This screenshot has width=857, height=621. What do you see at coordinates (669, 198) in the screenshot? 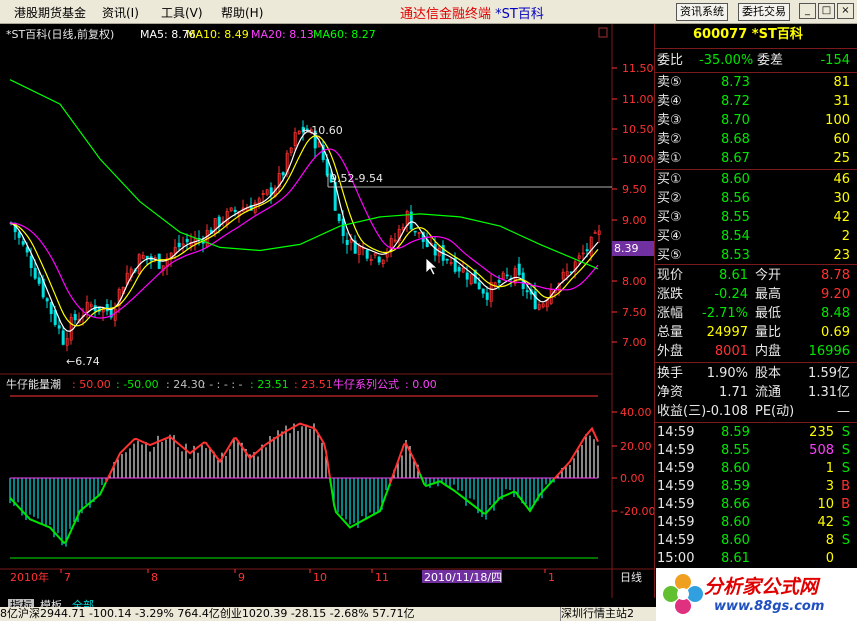
I see `bid-label: 买②` at bounding box center [669, 198].